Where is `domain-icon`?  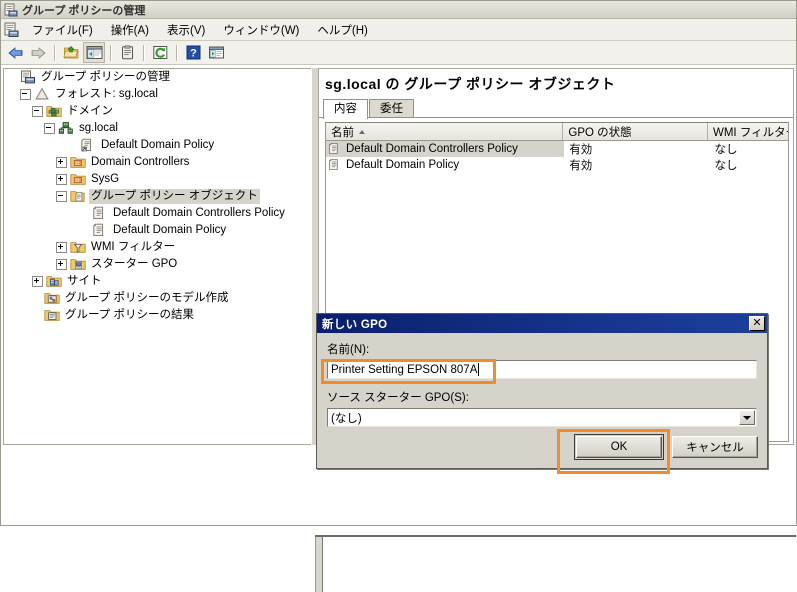 domain-icon is located at coordinates (66, 128).